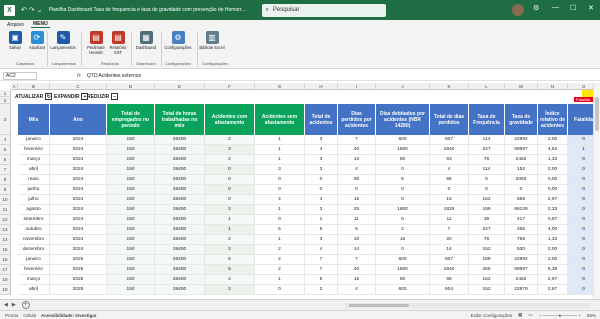 Image resolution: width=600 pixels, height=319 pixels. I want to click on column-header: J, so click(403, 86).